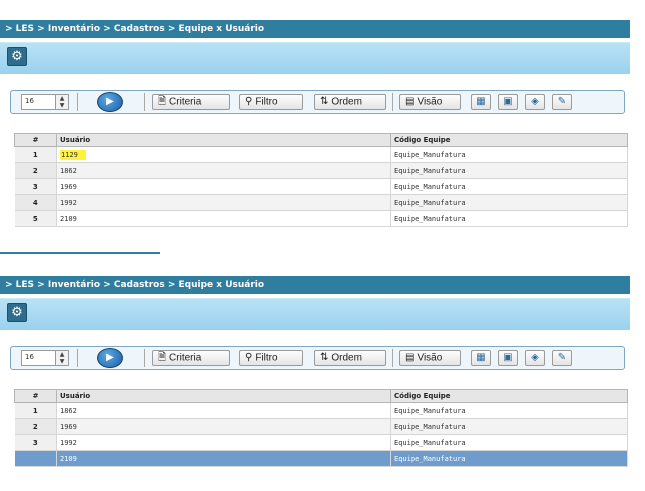  What do you see at coordinates (410, 101) in the screenshot?
I see `view-icon: ▤` at bounding box center [410, 101].